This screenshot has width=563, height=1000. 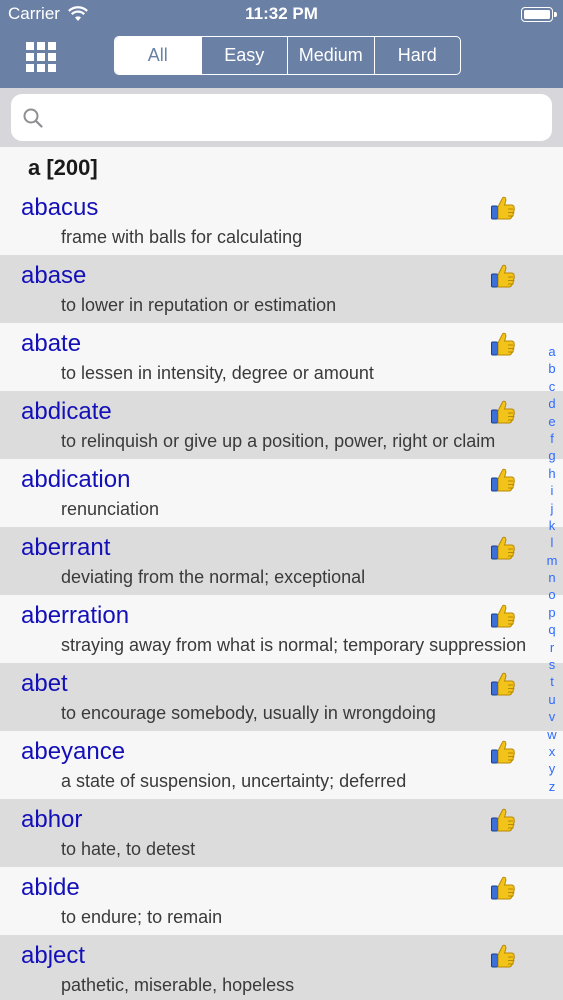 What do you see at coordinates (552, 403) in the screenshot?
I see `index-letter: d` at bounding box center [552, 403].